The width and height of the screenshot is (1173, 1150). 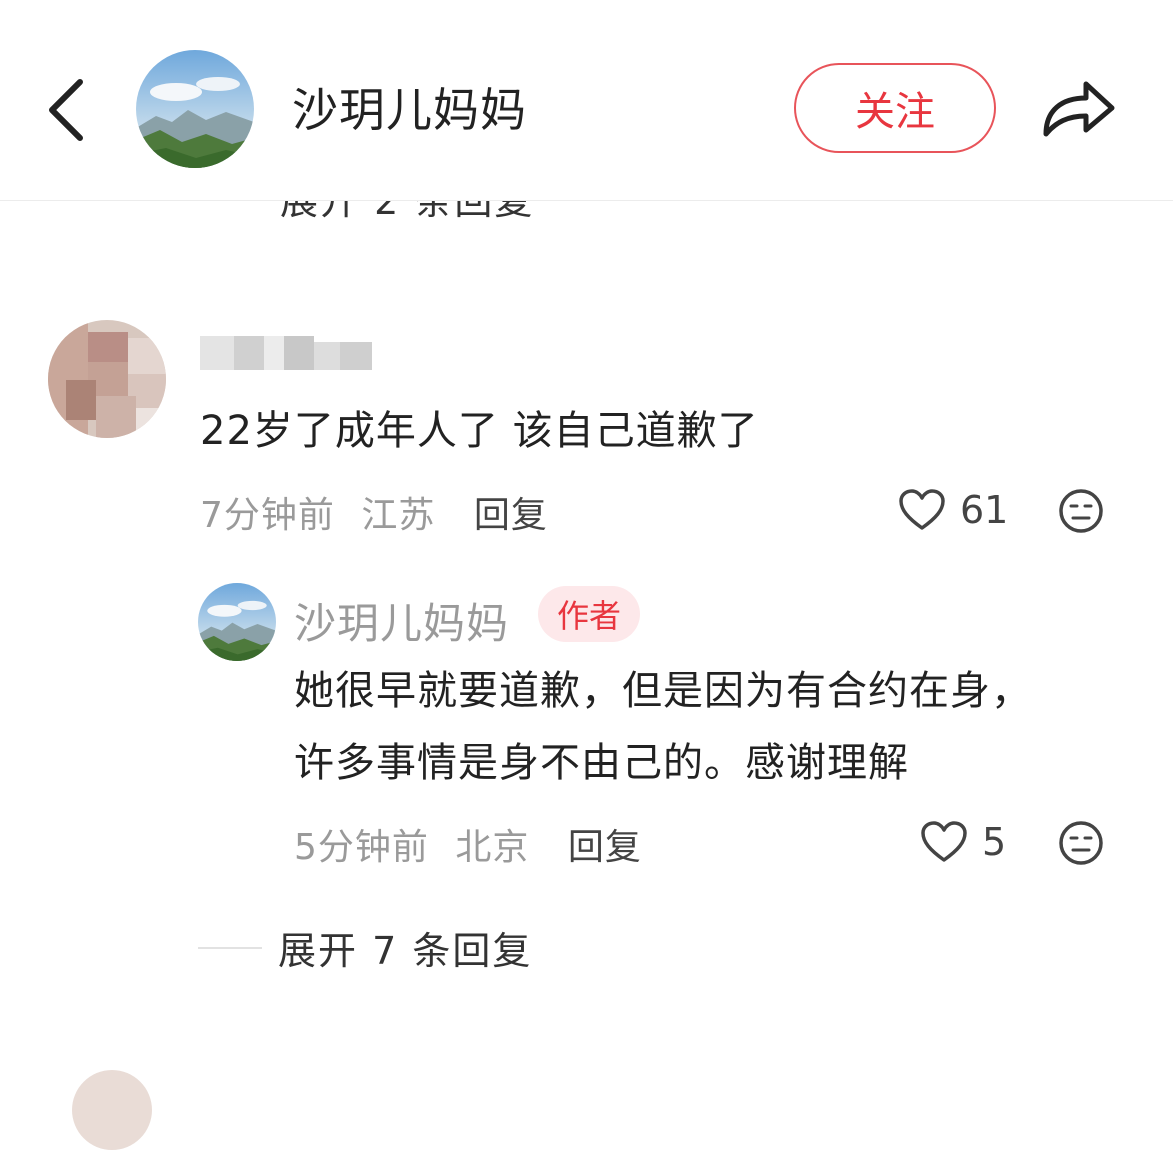 I want to click on share-icon, so click(x=1079, y=109).